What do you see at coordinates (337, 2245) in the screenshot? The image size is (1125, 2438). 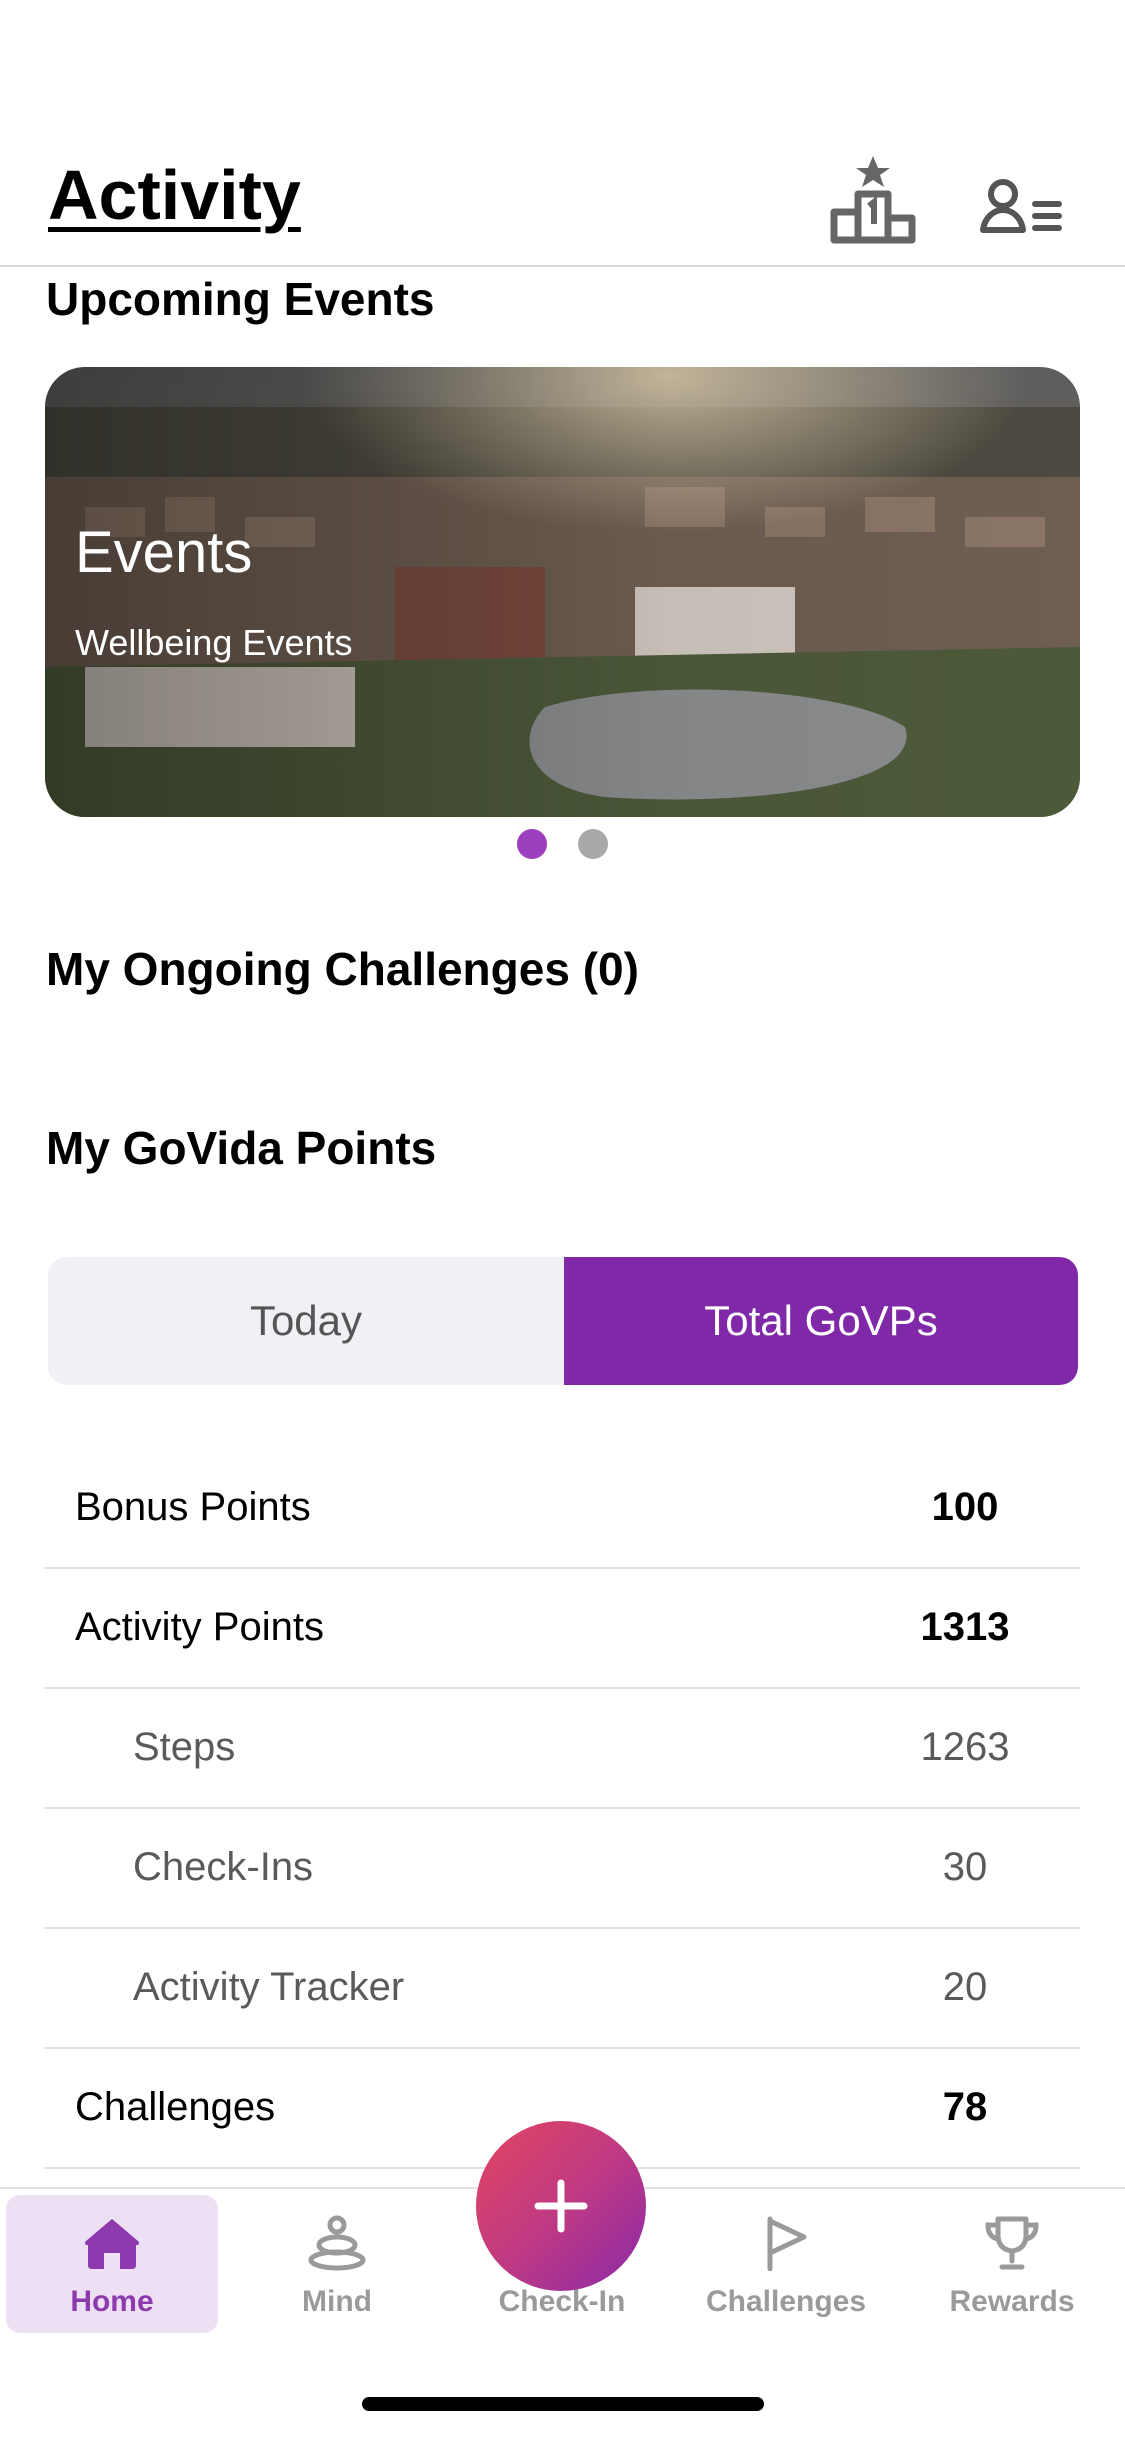 I see `meditation-icon` at bounding box center [337, 2245].